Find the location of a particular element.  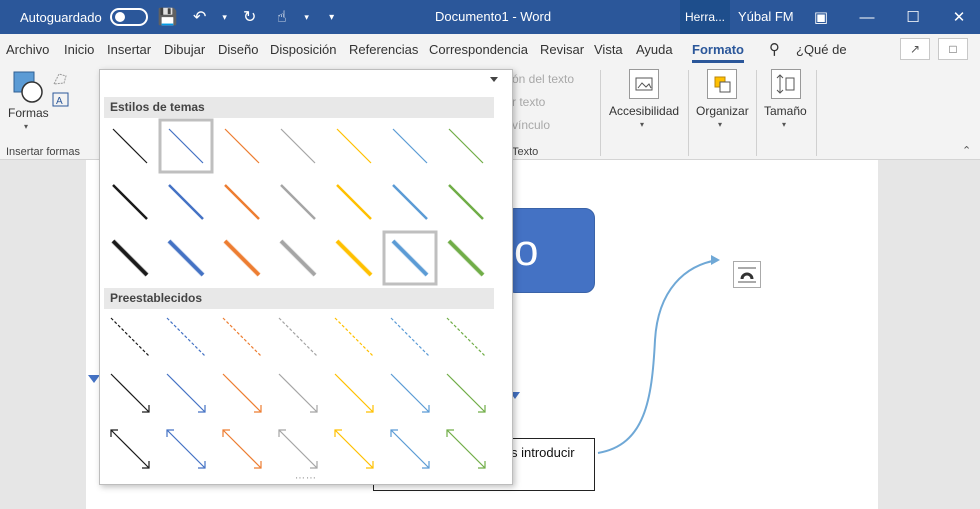

close-icon: ✕ is located at coordinates (958, 17).